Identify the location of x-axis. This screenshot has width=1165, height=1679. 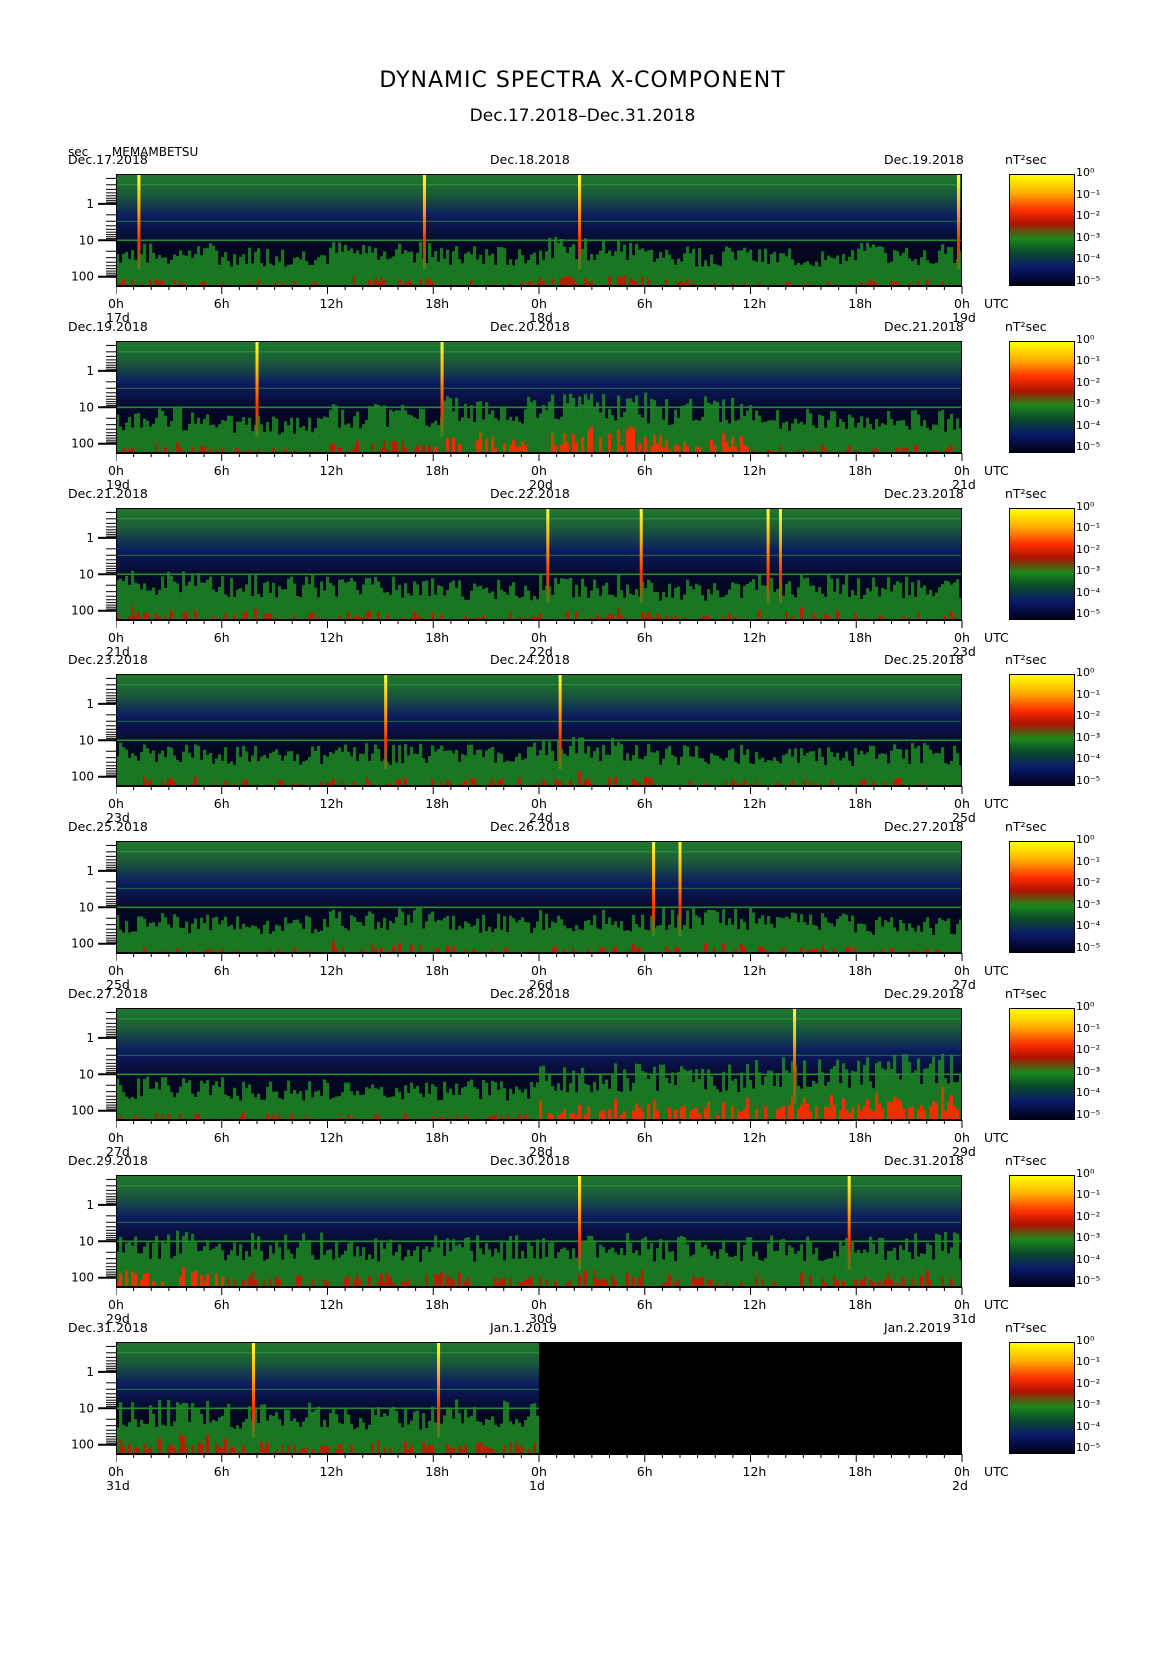
(539, 790).